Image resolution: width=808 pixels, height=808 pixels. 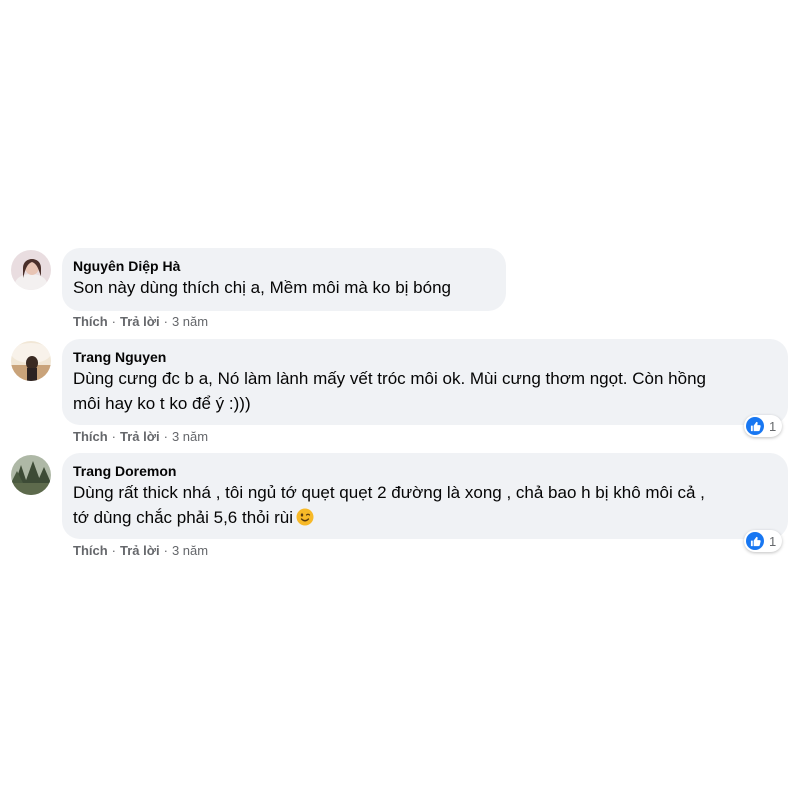 What do you see at coordinates (162, 403) in the screenshot?
I see `comment-text-line: môi hay ko t ko để ý :)))` at bounding box center [162, 403].